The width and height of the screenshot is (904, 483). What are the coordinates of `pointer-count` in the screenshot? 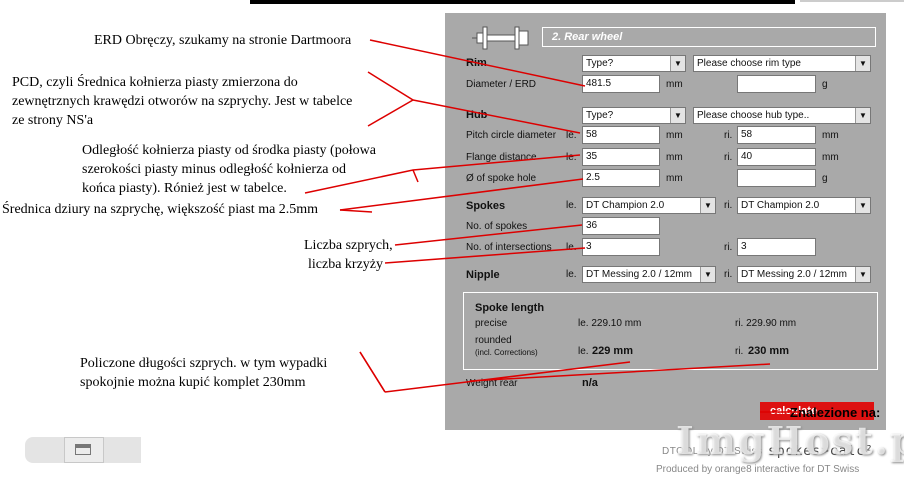 It's located at (488, 235).